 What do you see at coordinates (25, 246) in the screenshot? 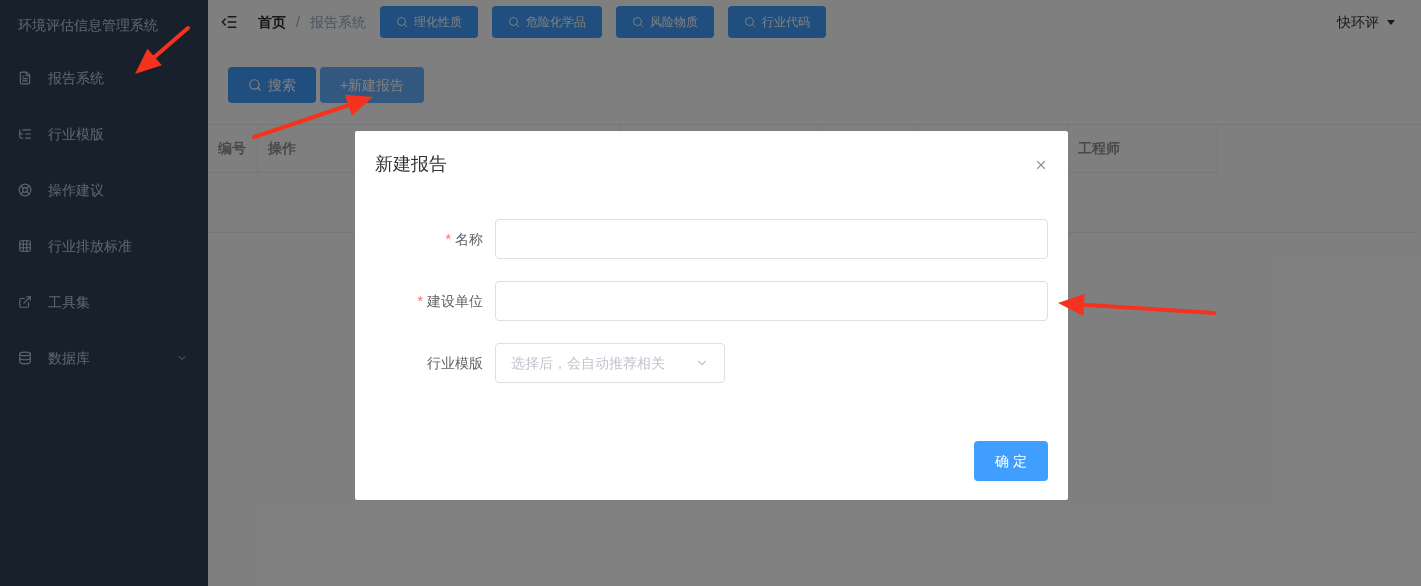
I see `grid-icon` at bounding box center [25, 246].